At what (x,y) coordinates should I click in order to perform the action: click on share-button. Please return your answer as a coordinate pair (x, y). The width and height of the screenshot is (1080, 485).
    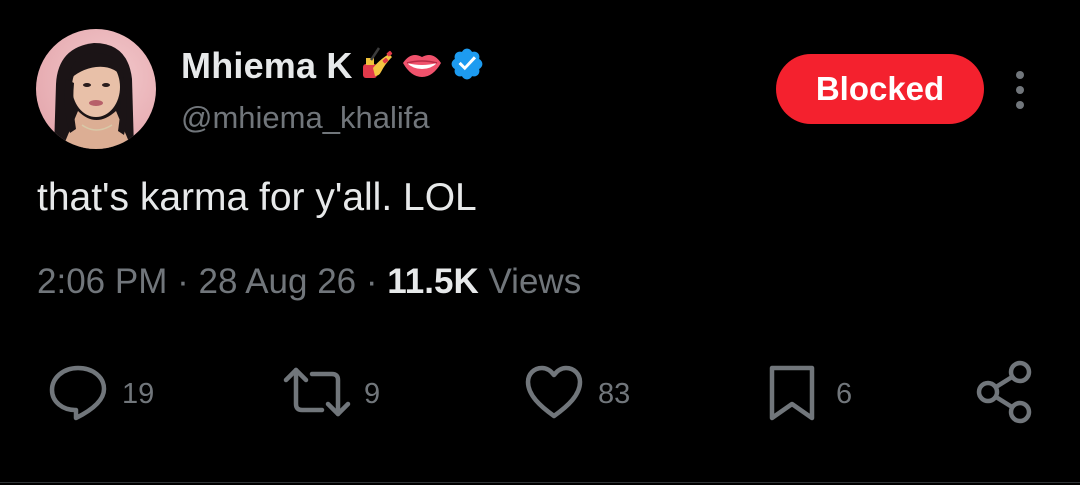
    Looking at the image, I should click on (1006, 392).